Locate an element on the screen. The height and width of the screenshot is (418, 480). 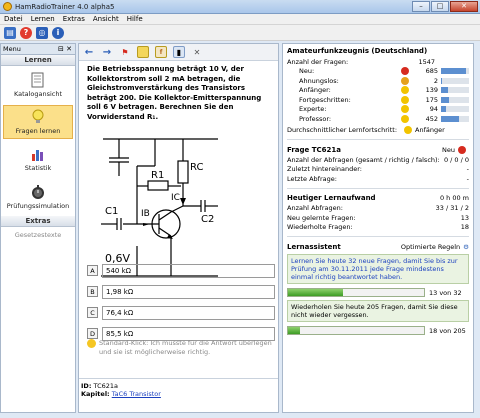
ib-label: IB is located at coordinates (145, 214).